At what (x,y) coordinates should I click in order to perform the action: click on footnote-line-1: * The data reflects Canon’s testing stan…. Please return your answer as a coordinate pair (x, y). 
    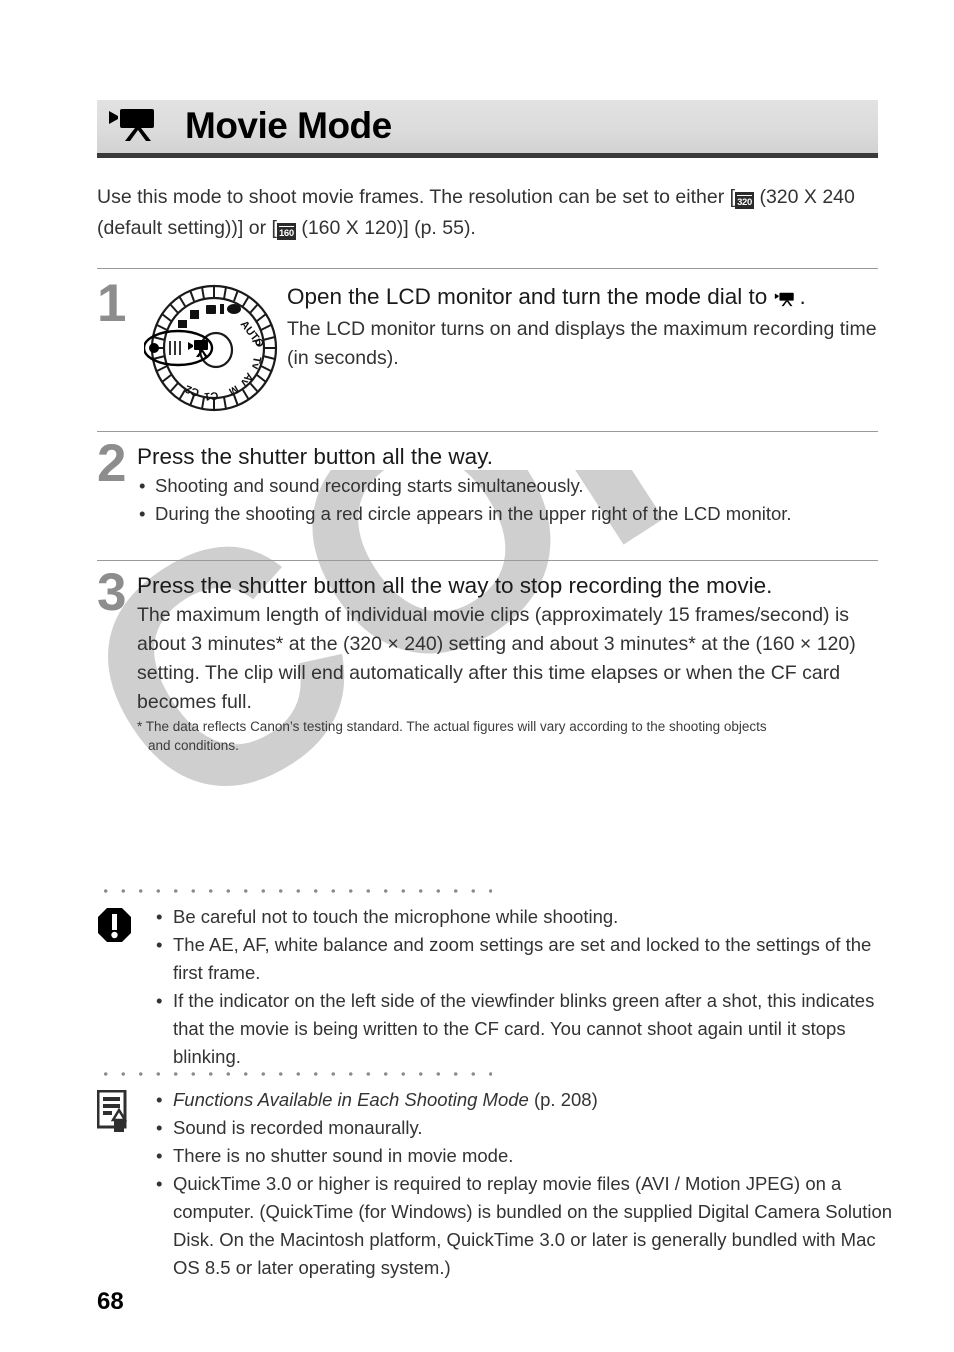
    Looking at the image, I should click on (452, 726).